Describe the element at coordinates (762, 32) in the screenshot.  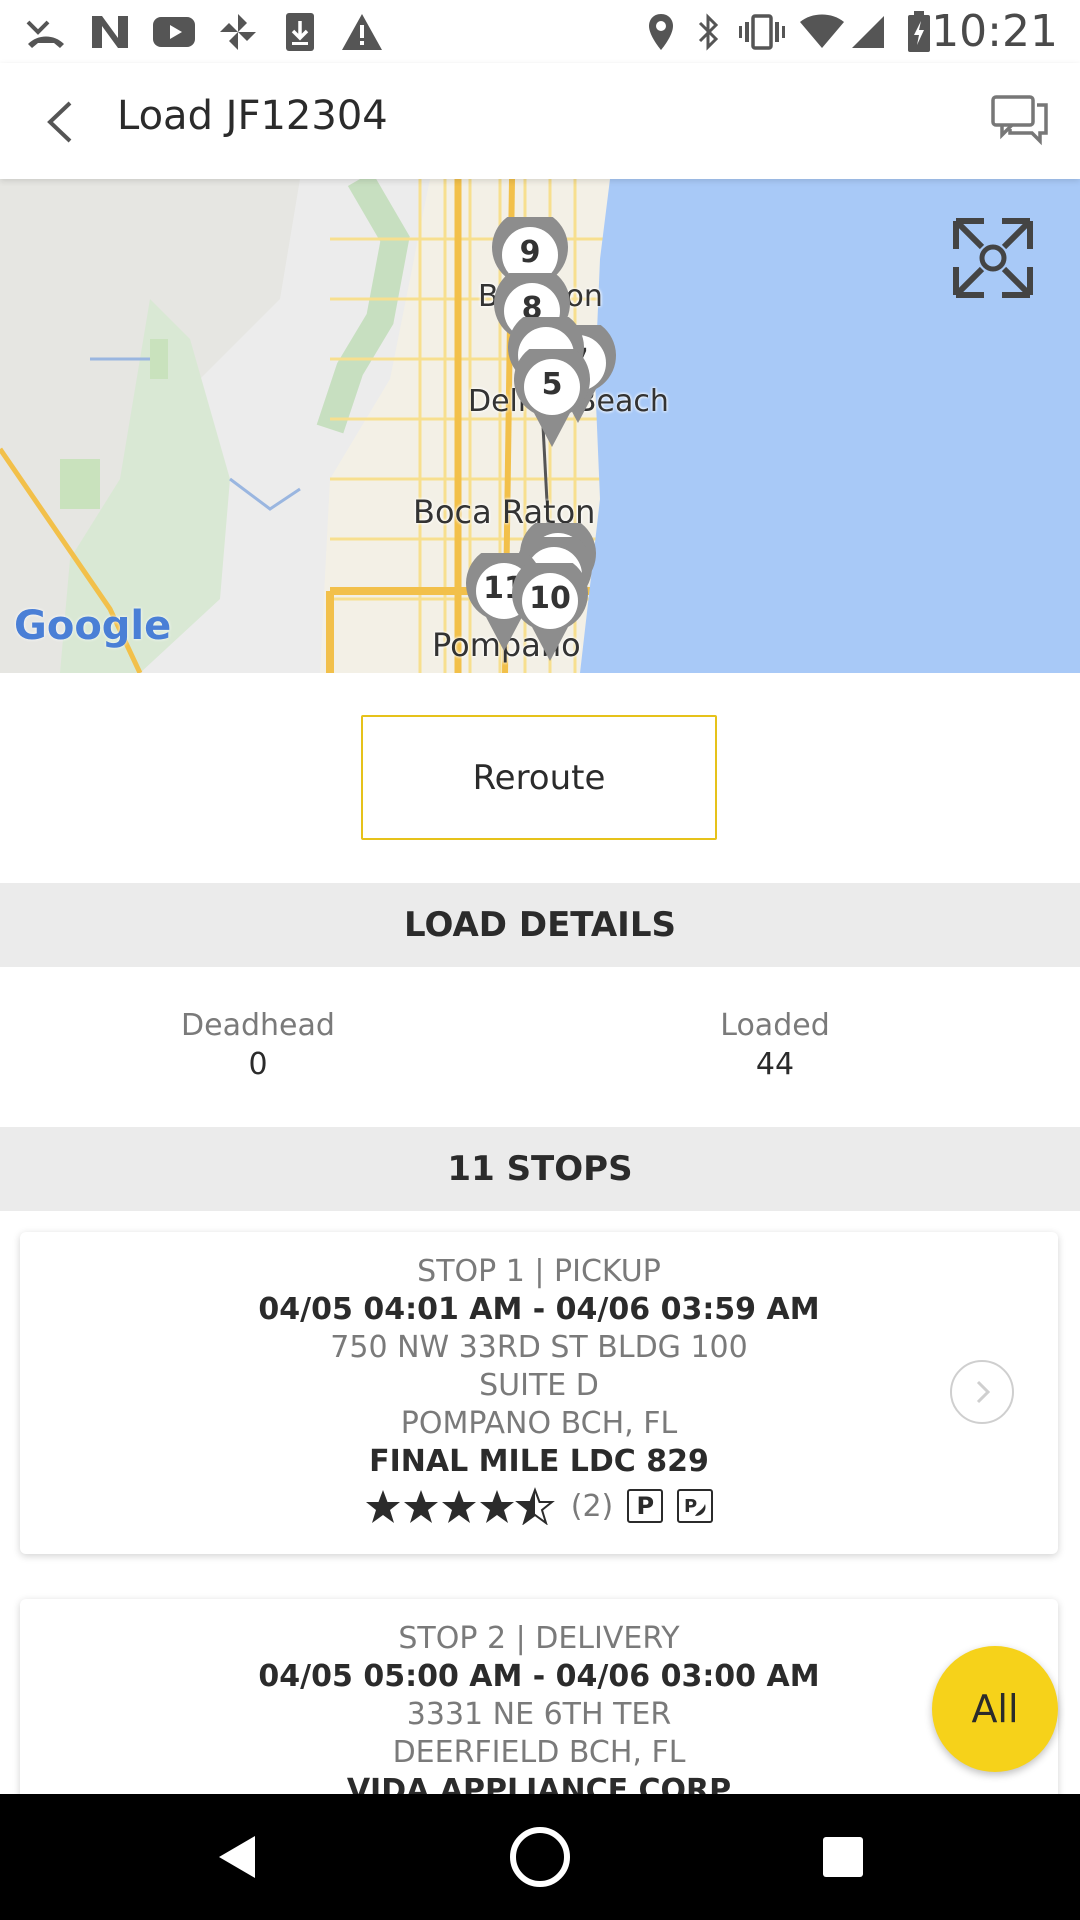
I see `vibrate-icon` at that location.